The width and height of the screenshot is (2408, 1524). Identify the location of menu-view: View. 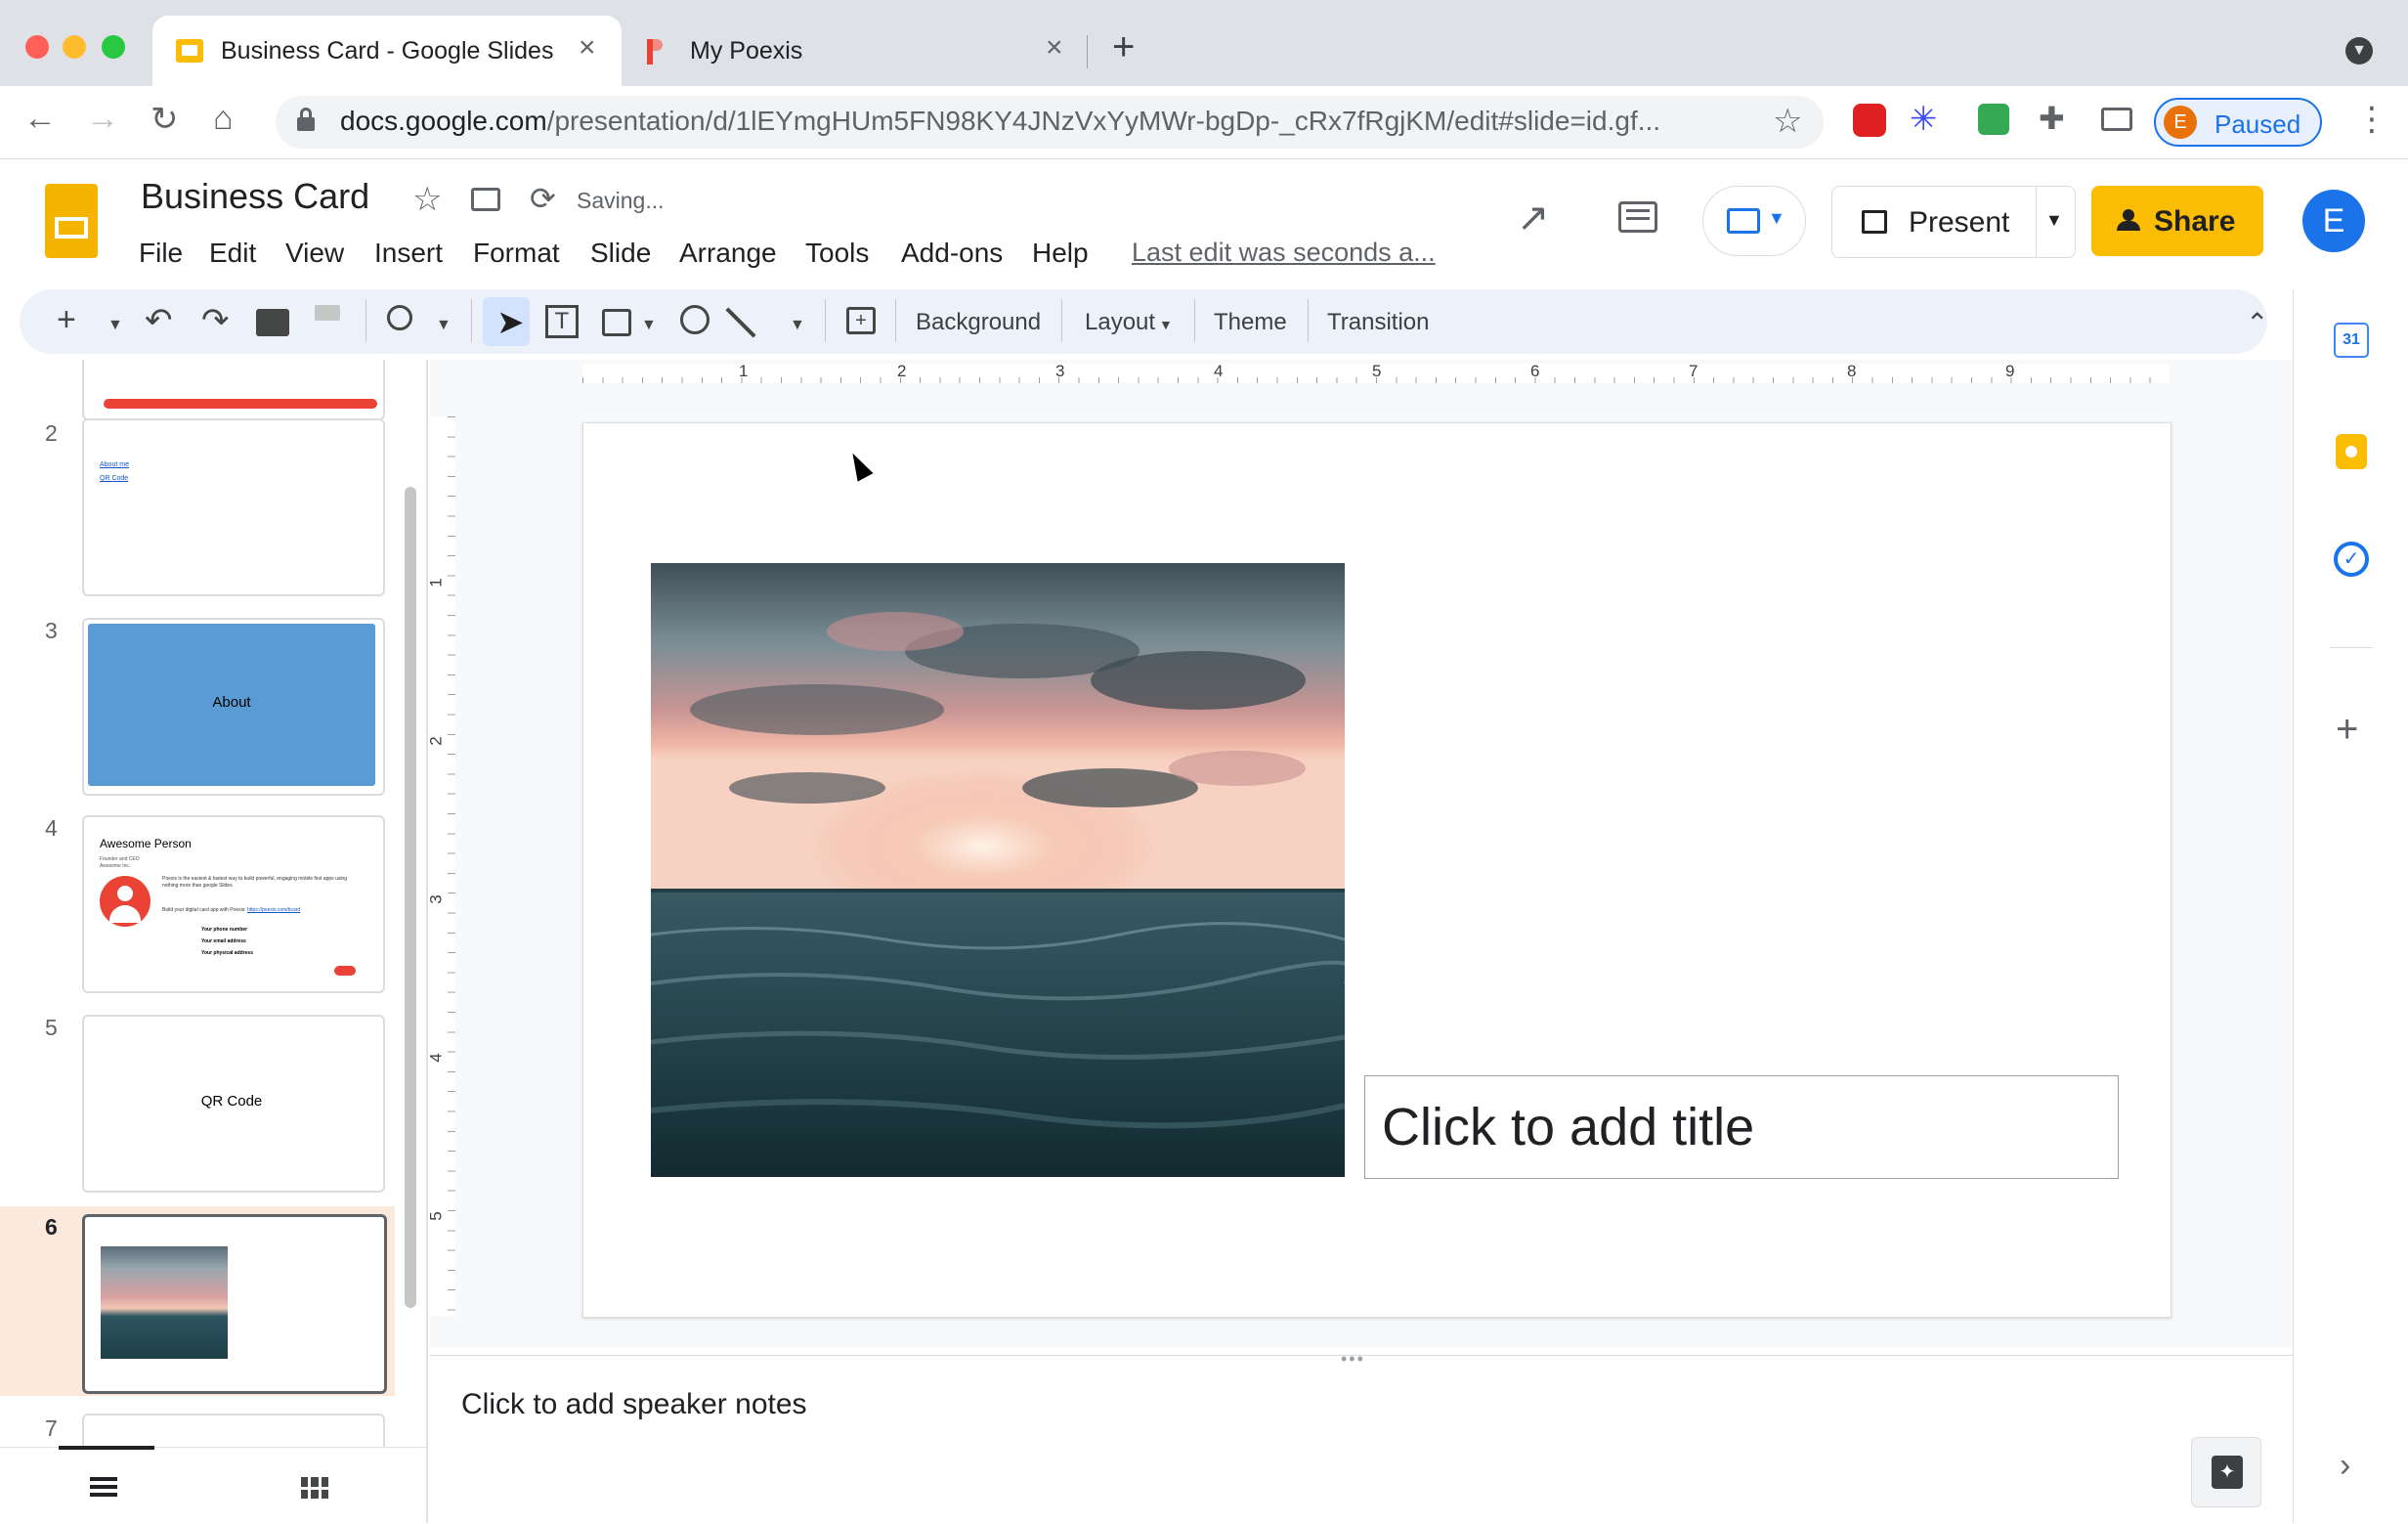
(314, 254).